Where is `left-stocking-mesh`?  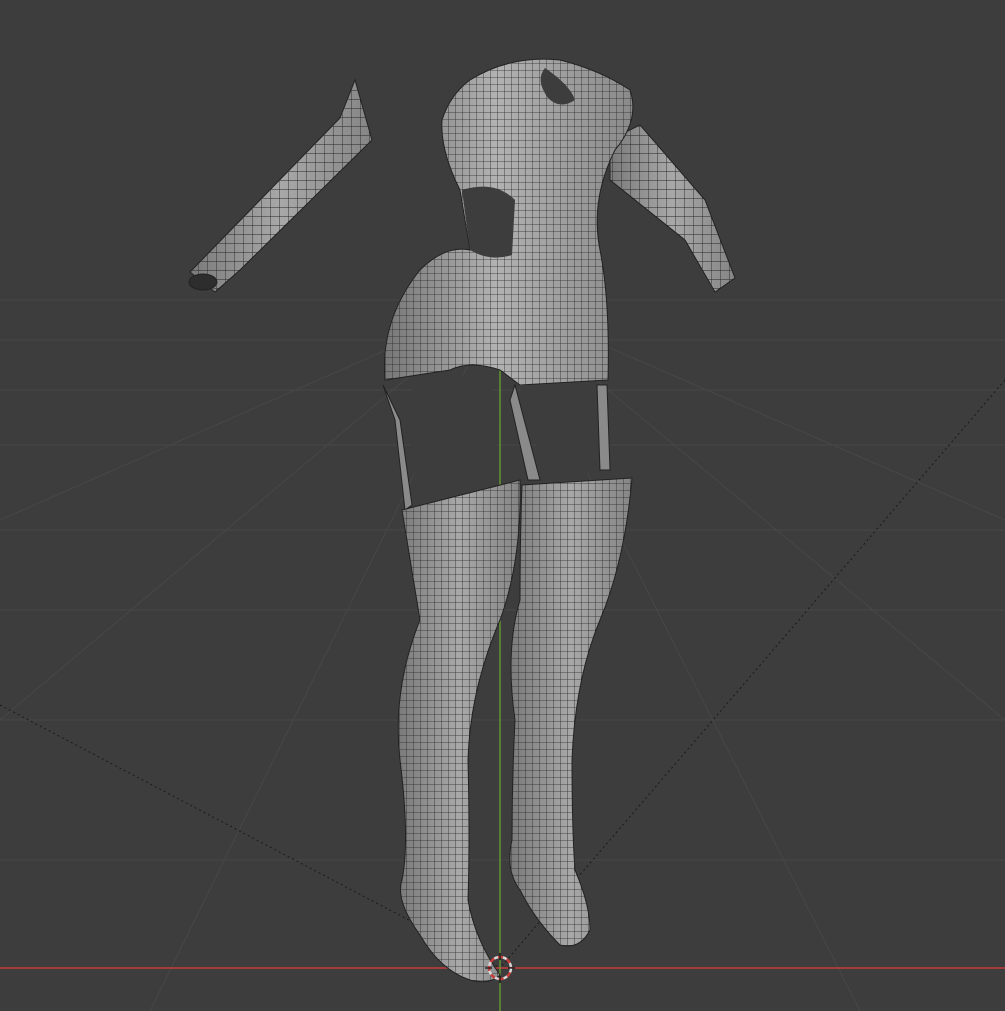 left-stocking-mesh is located at coordinates (459, 731).